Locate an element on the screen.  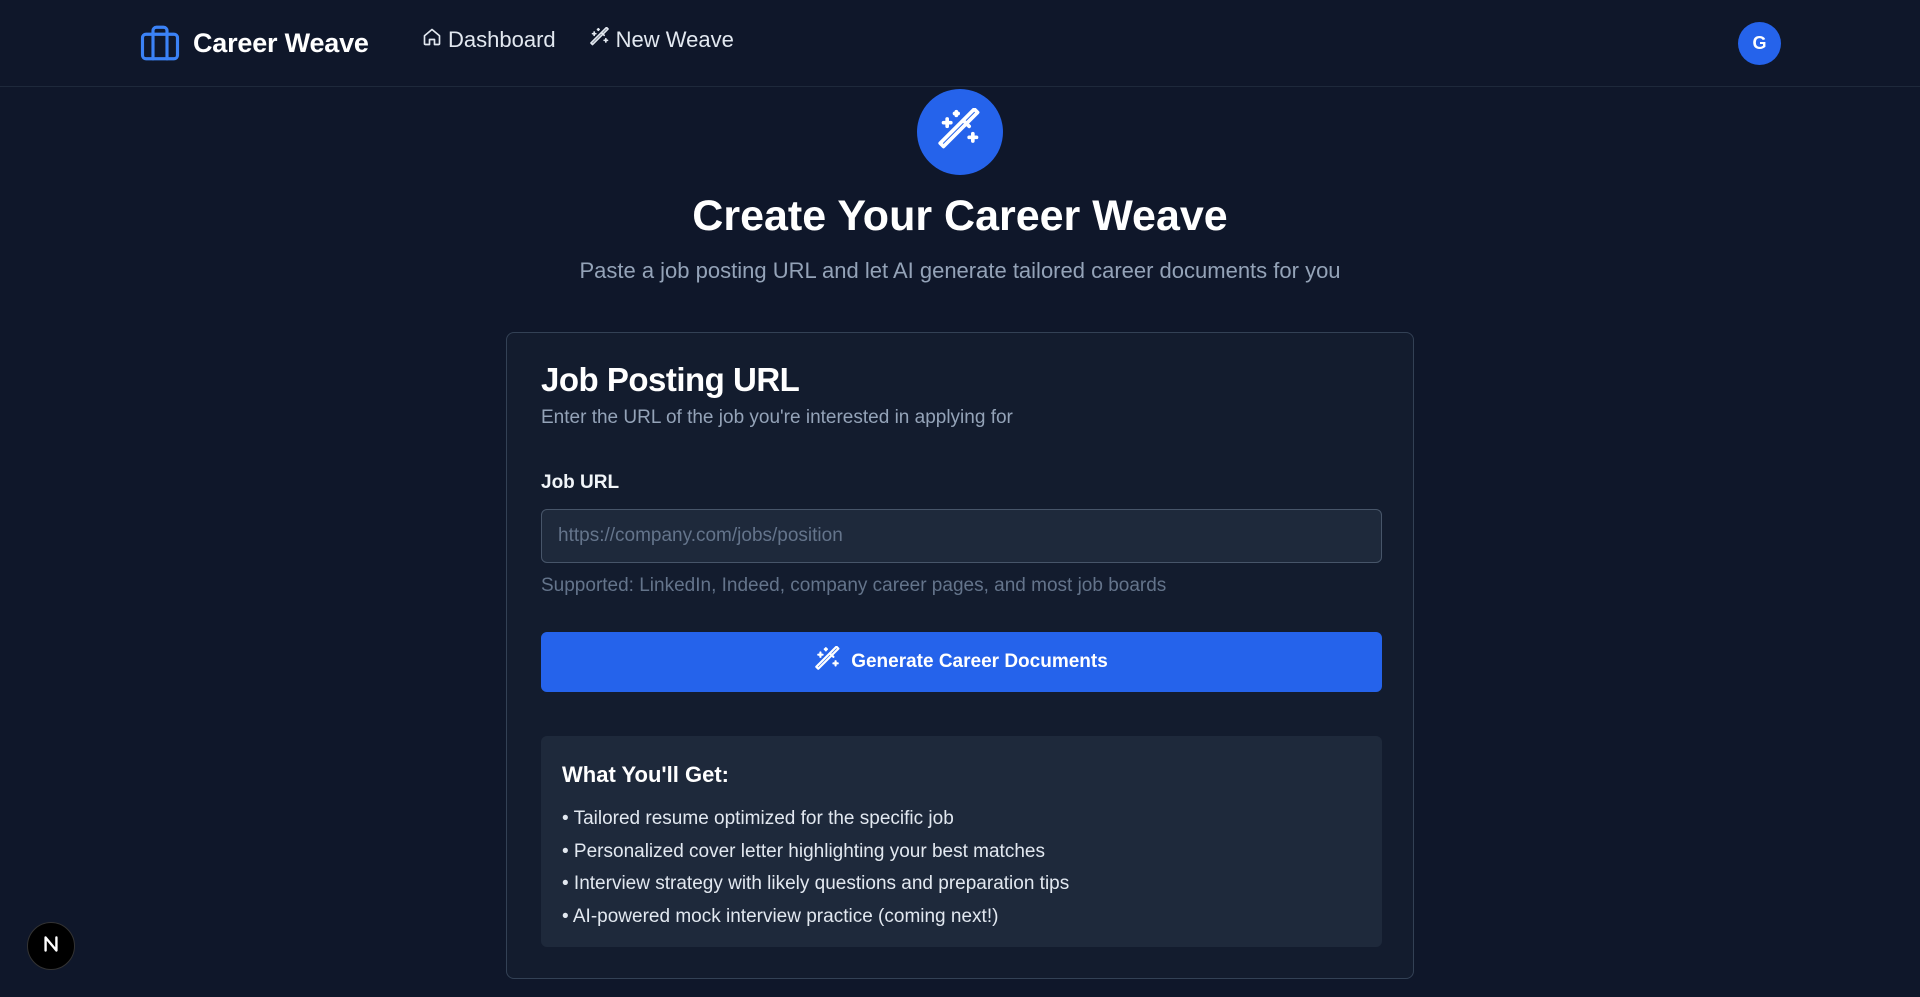
brand-name: Career Weave is located at coordinates (281, 42).